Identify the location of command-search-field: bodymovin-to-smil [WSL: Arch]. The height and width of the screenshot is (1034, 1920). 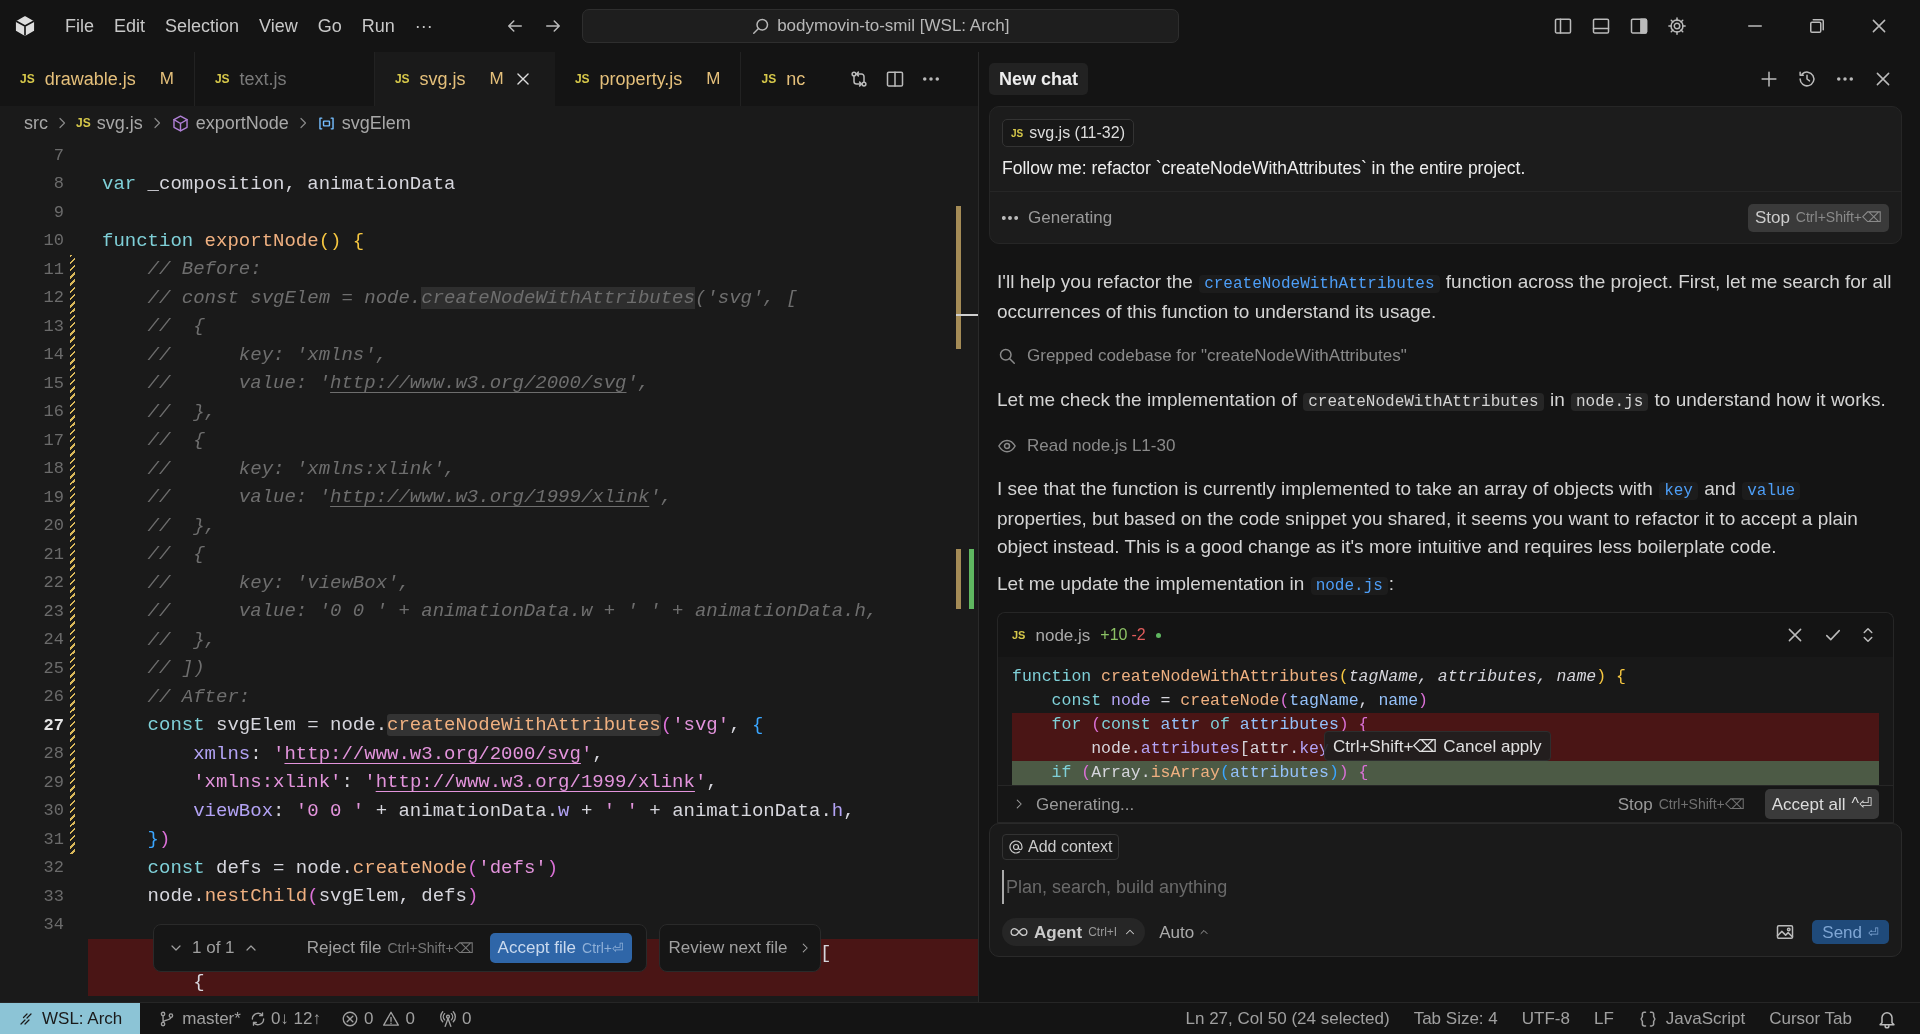
(880, 26).